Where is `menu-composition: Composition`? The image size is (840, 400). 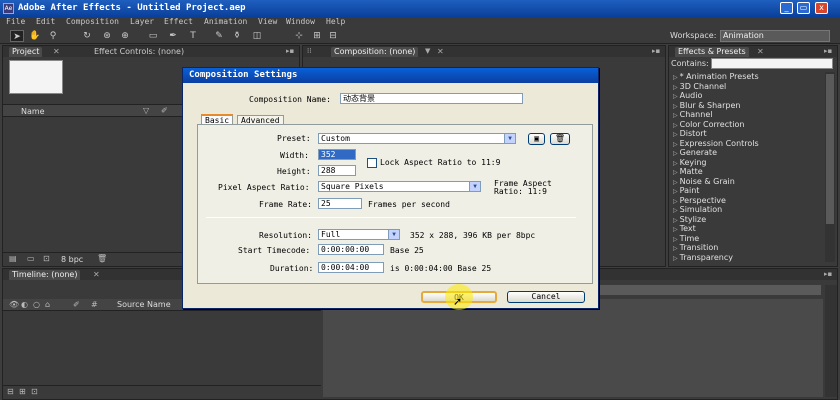
menu-composition: Composition is located at coordinates (92, 21).